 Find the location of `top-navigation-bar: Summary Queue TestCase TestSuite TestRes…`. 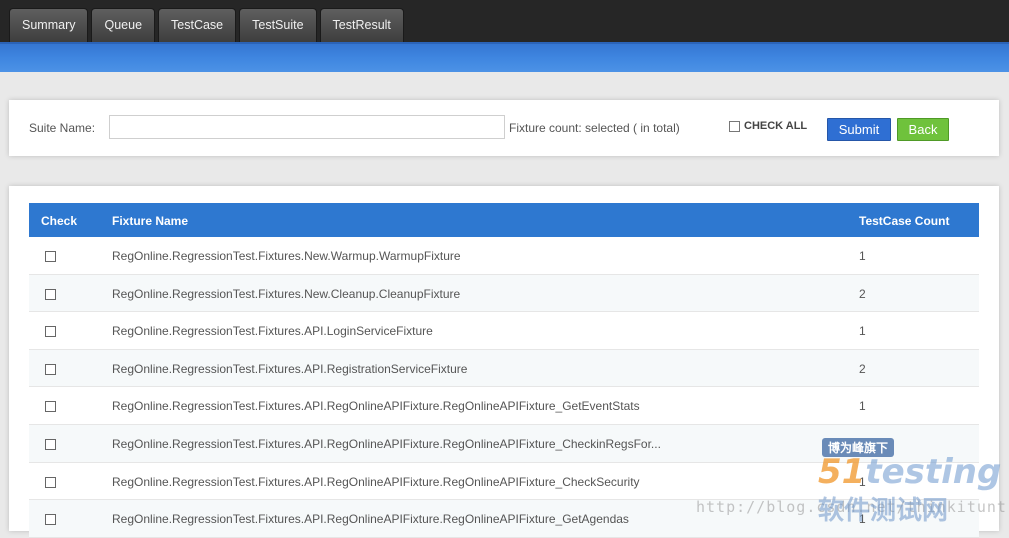

top-navigation-bar: Summary Queue TestCase TestSuite TestRes… is located at coordinates (504, 21).